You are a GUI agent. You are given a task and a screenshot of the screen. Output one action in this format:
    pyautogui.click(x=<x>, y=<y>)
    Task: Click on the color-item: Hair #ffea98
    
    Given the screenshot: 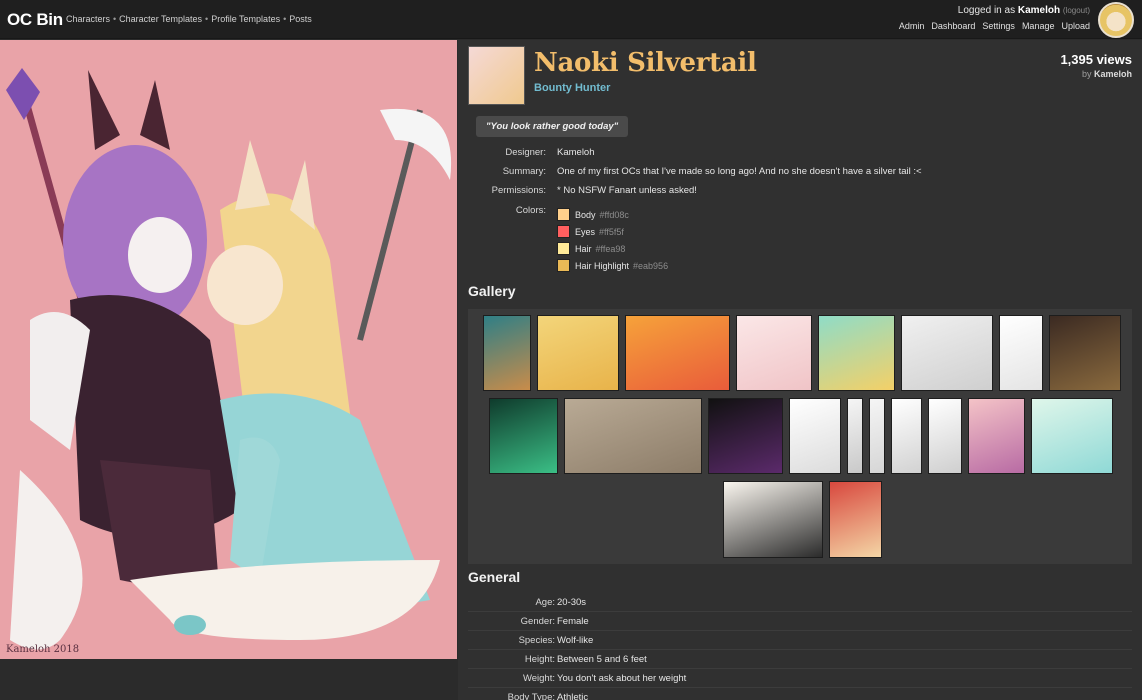 What is the action you would take?
    pyautogui.click(x=612, y=248)
    